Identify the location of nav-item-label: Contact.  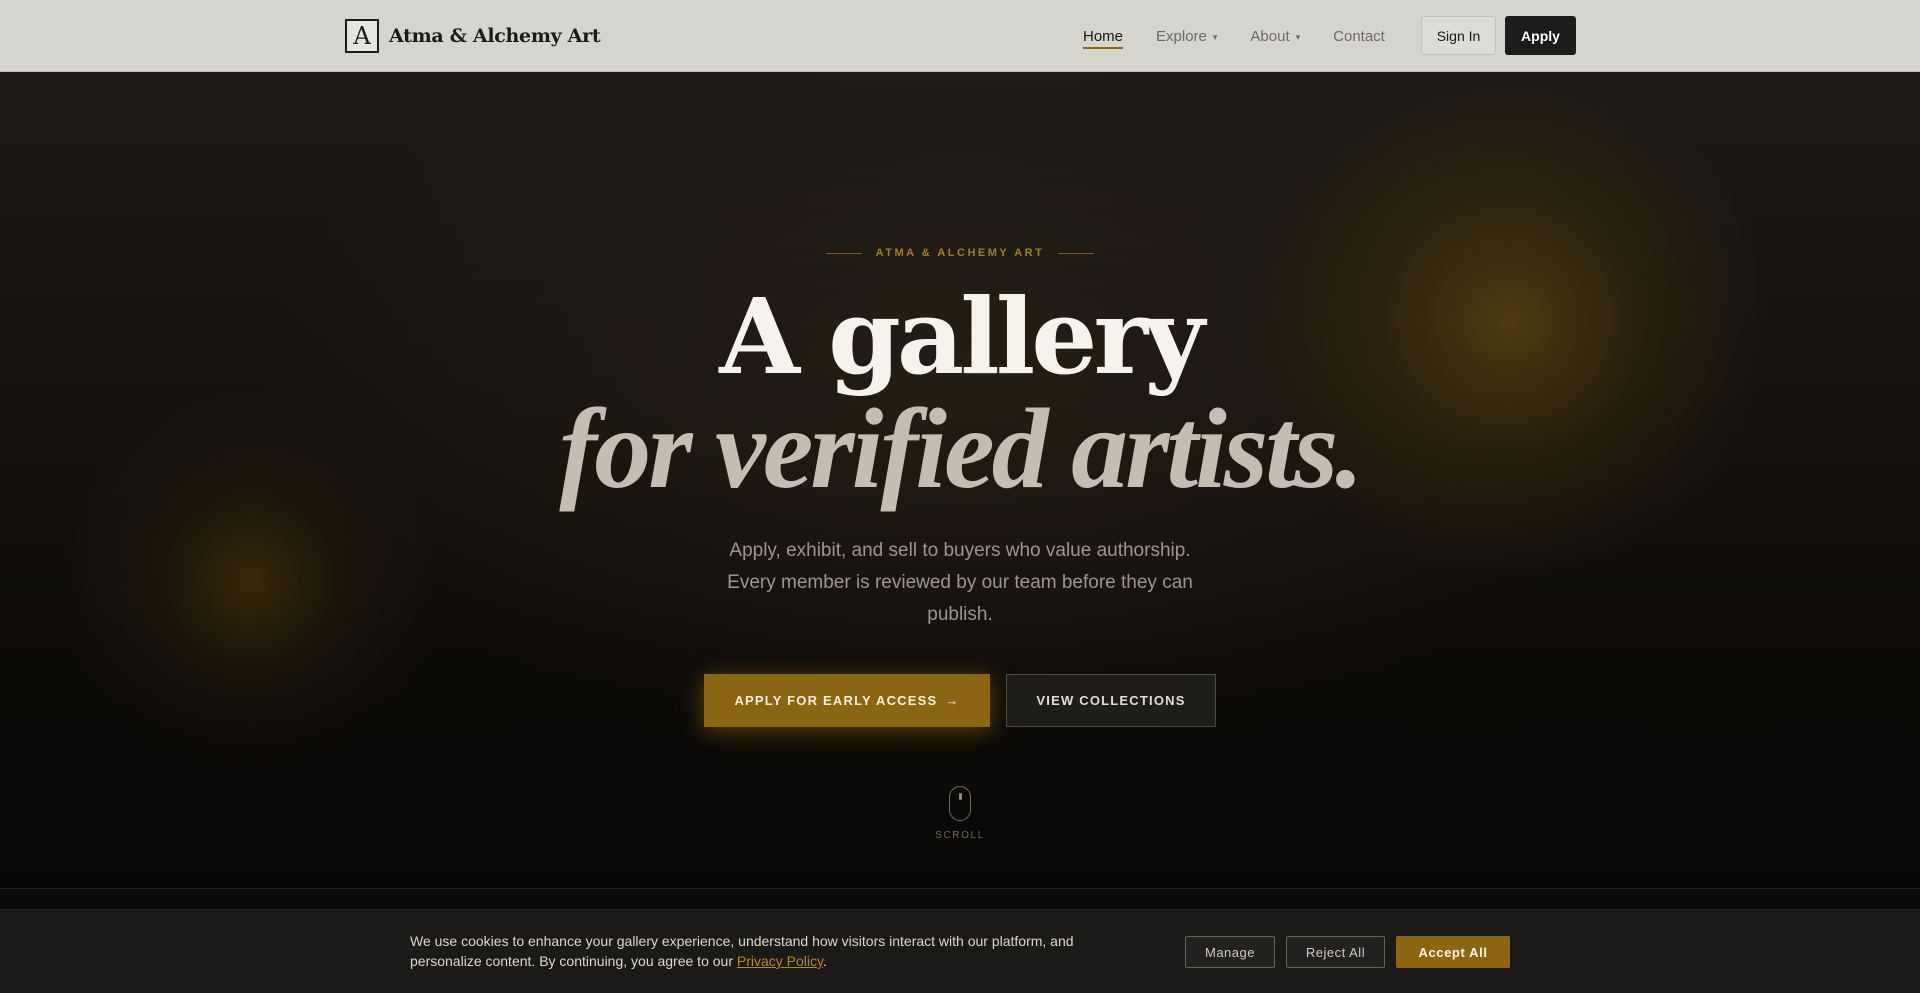
(1359, 36).